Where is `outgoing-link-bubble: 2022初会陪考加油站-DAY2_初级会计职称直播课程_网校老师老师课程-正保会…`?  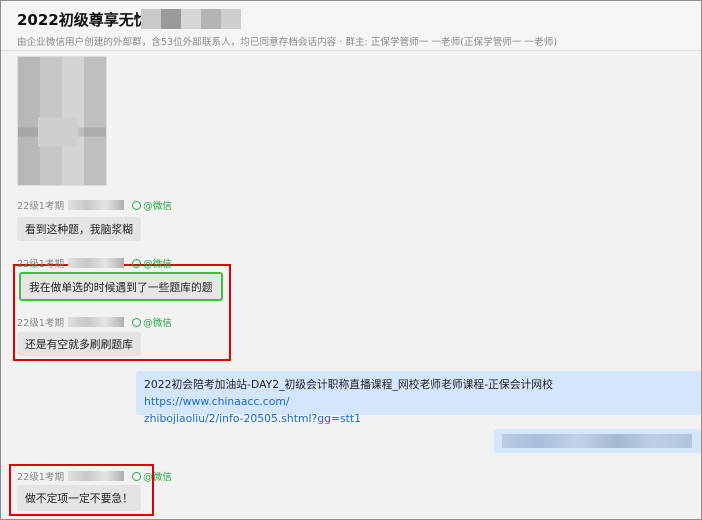
outgoing-link-bubble: 2022初会陪考加油站-DAY2_初级会计职称直播课程_网校老师老师课程-正保会… is located at coordinates (418, 398).